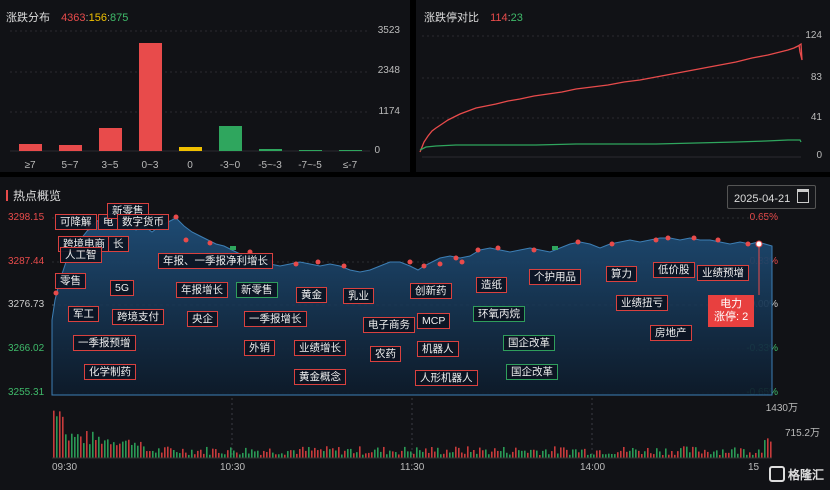 This screenshot has height=490, width=830. What do you see at coordinates (499, 314) in the screenshot?
I see `hot-tag: 环氧丙烷` at bounding box center [499, 314].